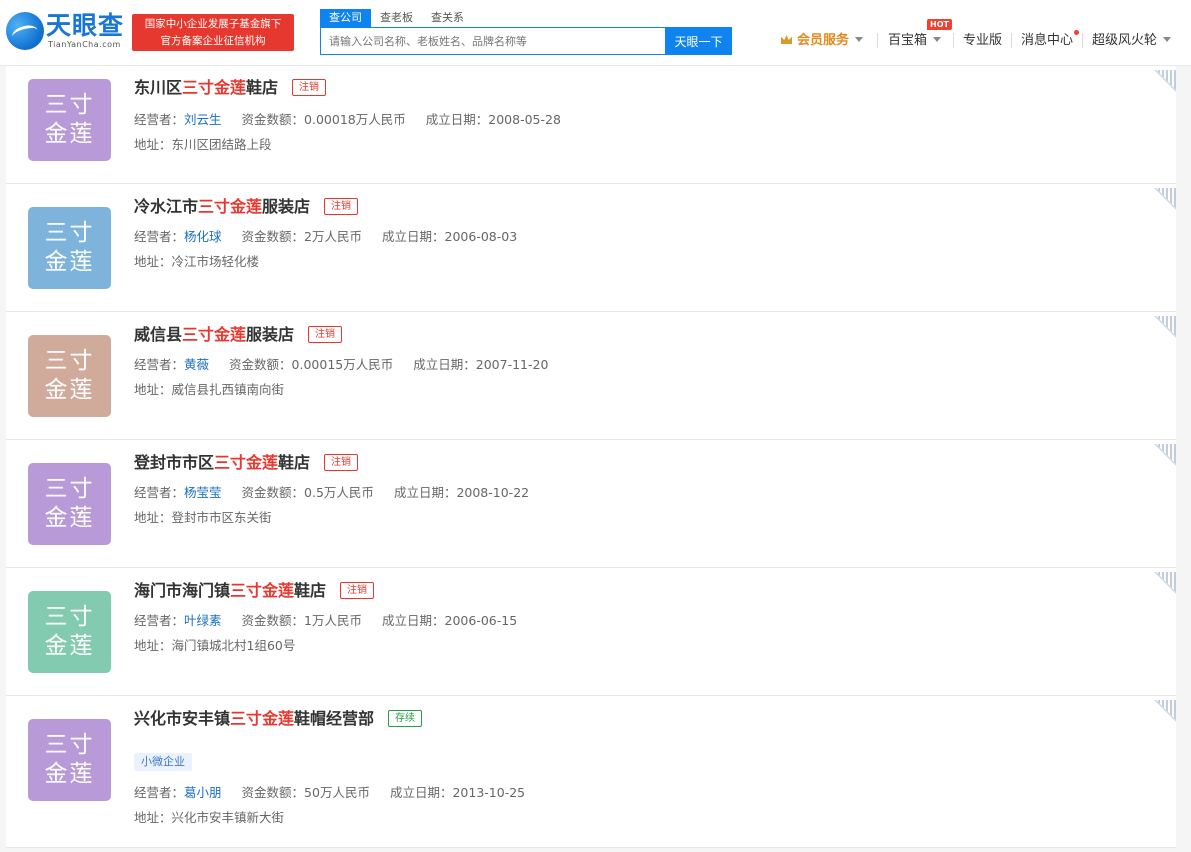 The height and width of the screenshot is (852, 1191). I want to click on founded-value: 2008-05-28, so click(524, 119).